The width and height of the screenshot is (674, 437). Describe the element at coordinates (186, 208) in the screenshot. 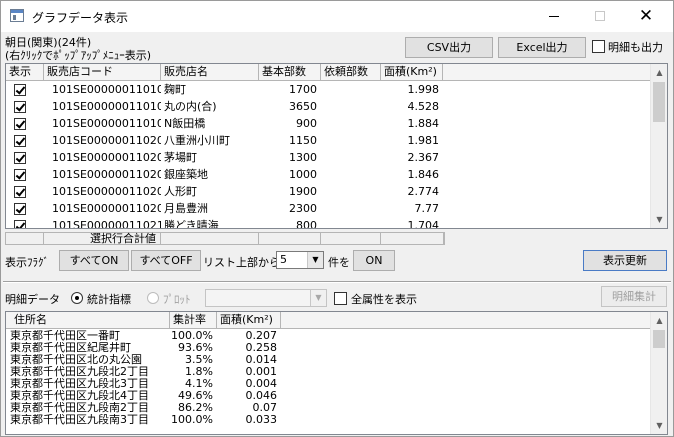

I see `store-name: 月島豊洲` at that location.